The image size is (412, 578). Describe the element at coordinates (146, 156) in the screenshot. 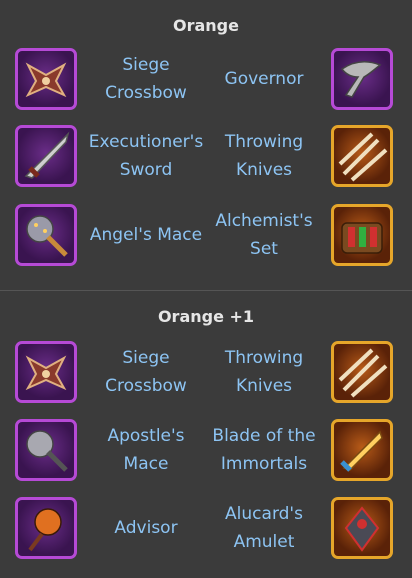

I see `item-label: Executioner's Sword` at that location.